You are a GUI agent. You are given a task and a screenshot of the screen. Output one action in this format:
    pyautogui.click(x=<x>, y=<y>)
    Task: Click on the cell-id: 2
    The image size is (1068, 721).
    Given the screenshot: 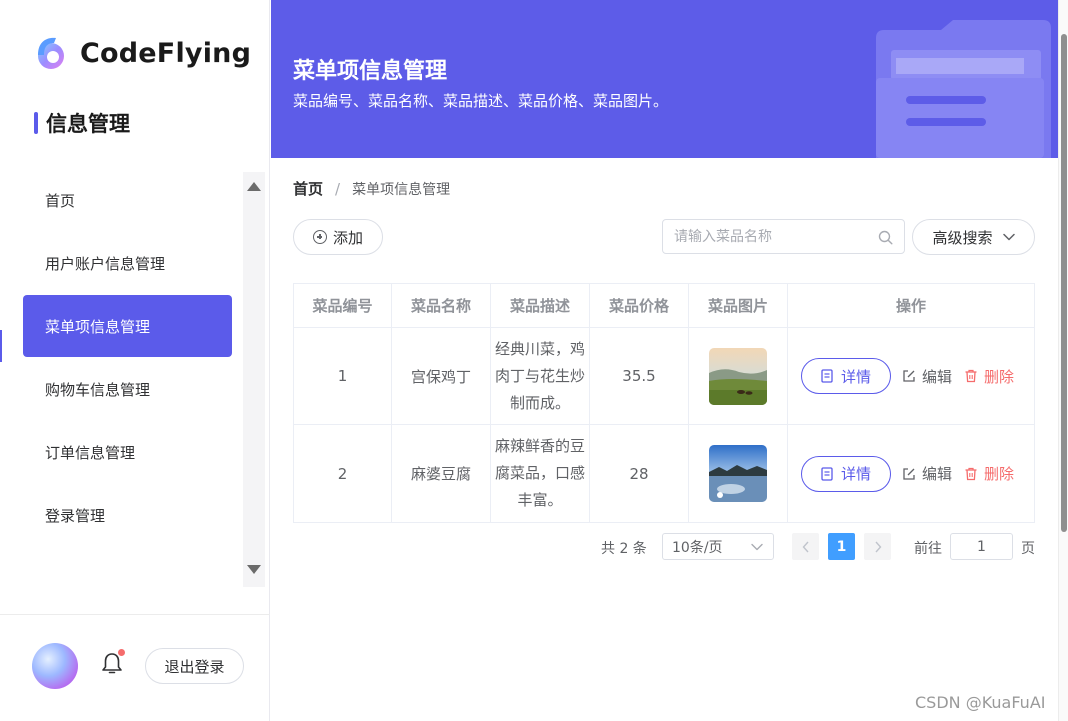 What is the action you would take?
    pyautogui.click(x=343, y=473)
    